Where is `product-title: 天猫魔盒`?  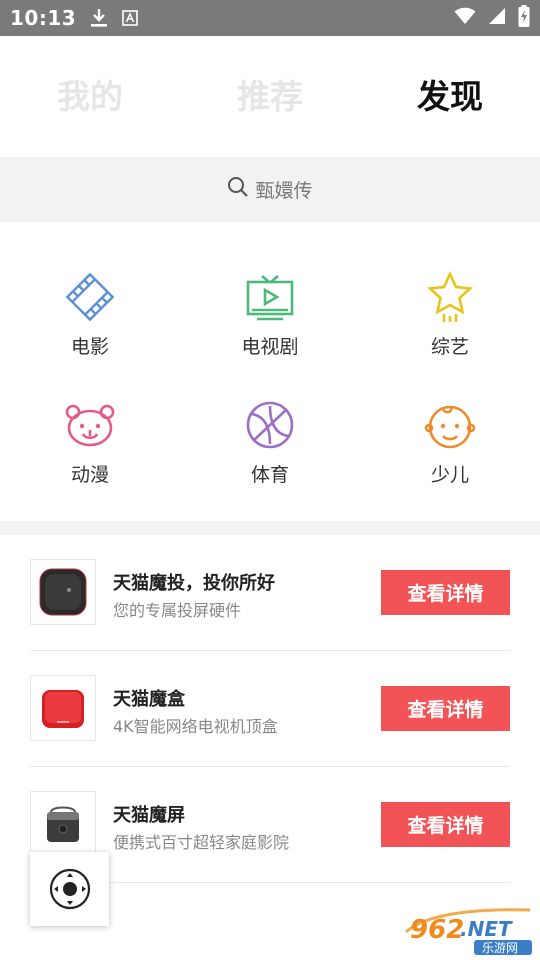
product-title: 天猫魔盒 is located at coordinates (149, 699).